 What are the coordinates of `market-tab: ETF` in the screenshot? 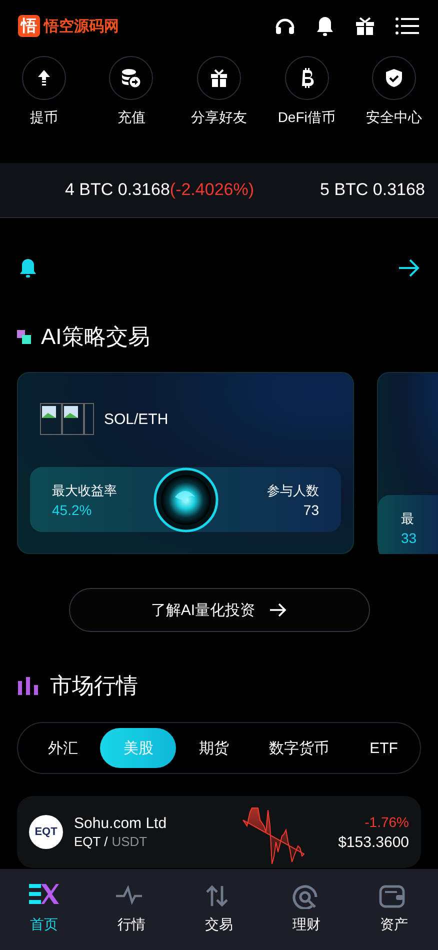 It's located at (384, 748).